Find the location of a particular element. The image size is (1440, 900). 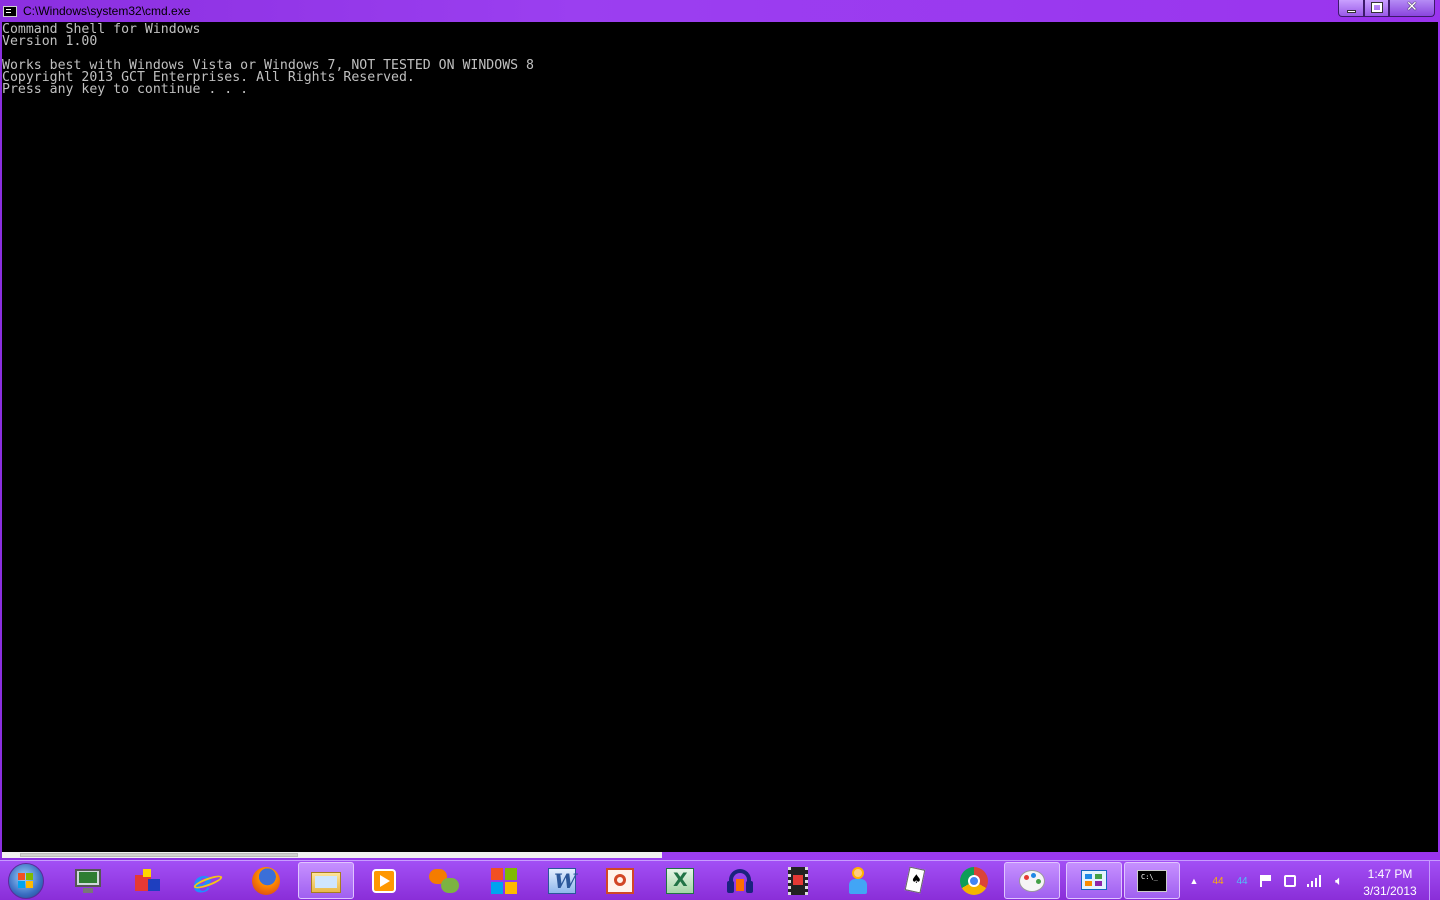

windows-logo-app-icon is located at coordinates (504, 881).